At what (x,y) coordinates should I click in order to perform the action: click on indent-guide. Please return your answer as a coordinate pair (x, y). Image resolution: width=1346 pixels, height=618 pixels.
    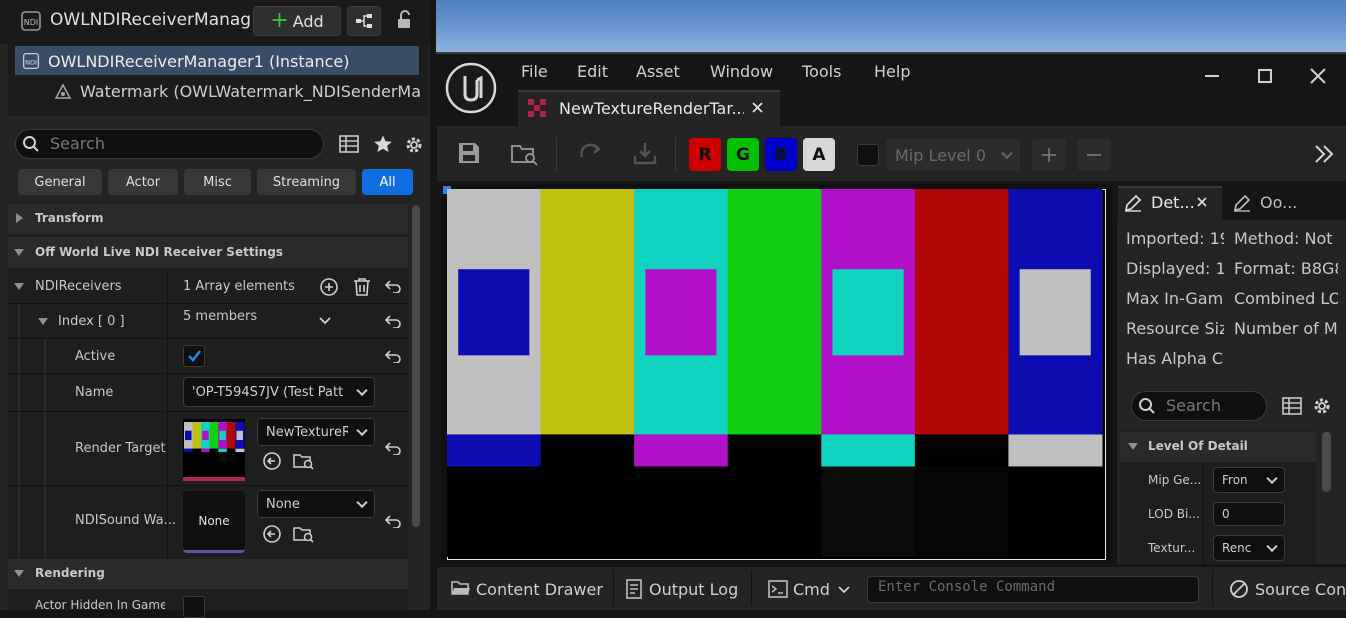
    Looking at the image, I should click on (45, 448).